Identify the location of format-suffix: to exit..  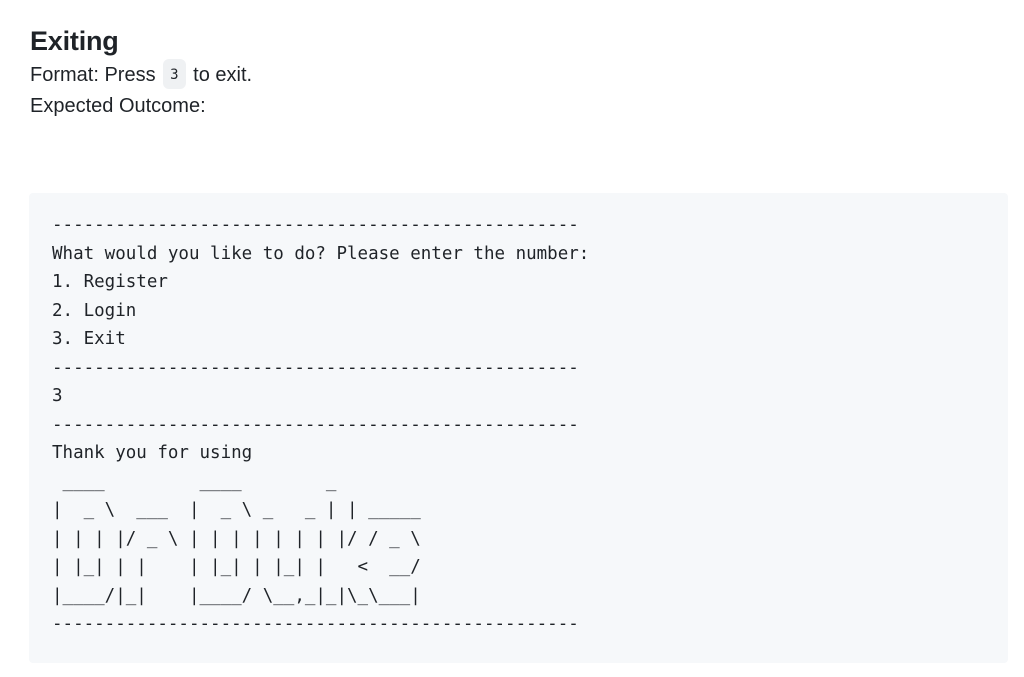
(223, 75).